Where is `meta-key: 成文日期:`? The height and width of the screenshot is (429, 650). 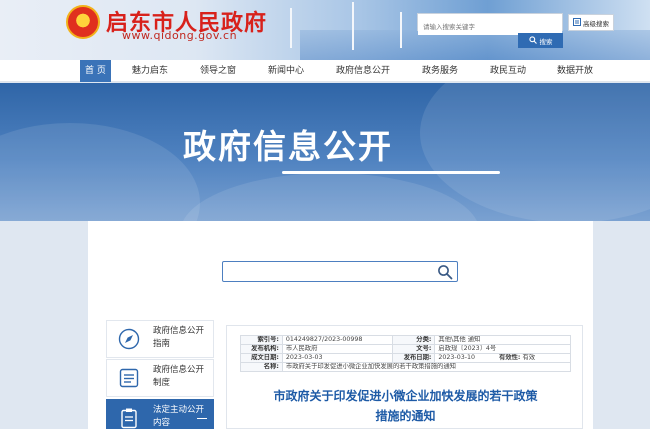
meta-key: 成文日期: is located at coordinates (261, 358).